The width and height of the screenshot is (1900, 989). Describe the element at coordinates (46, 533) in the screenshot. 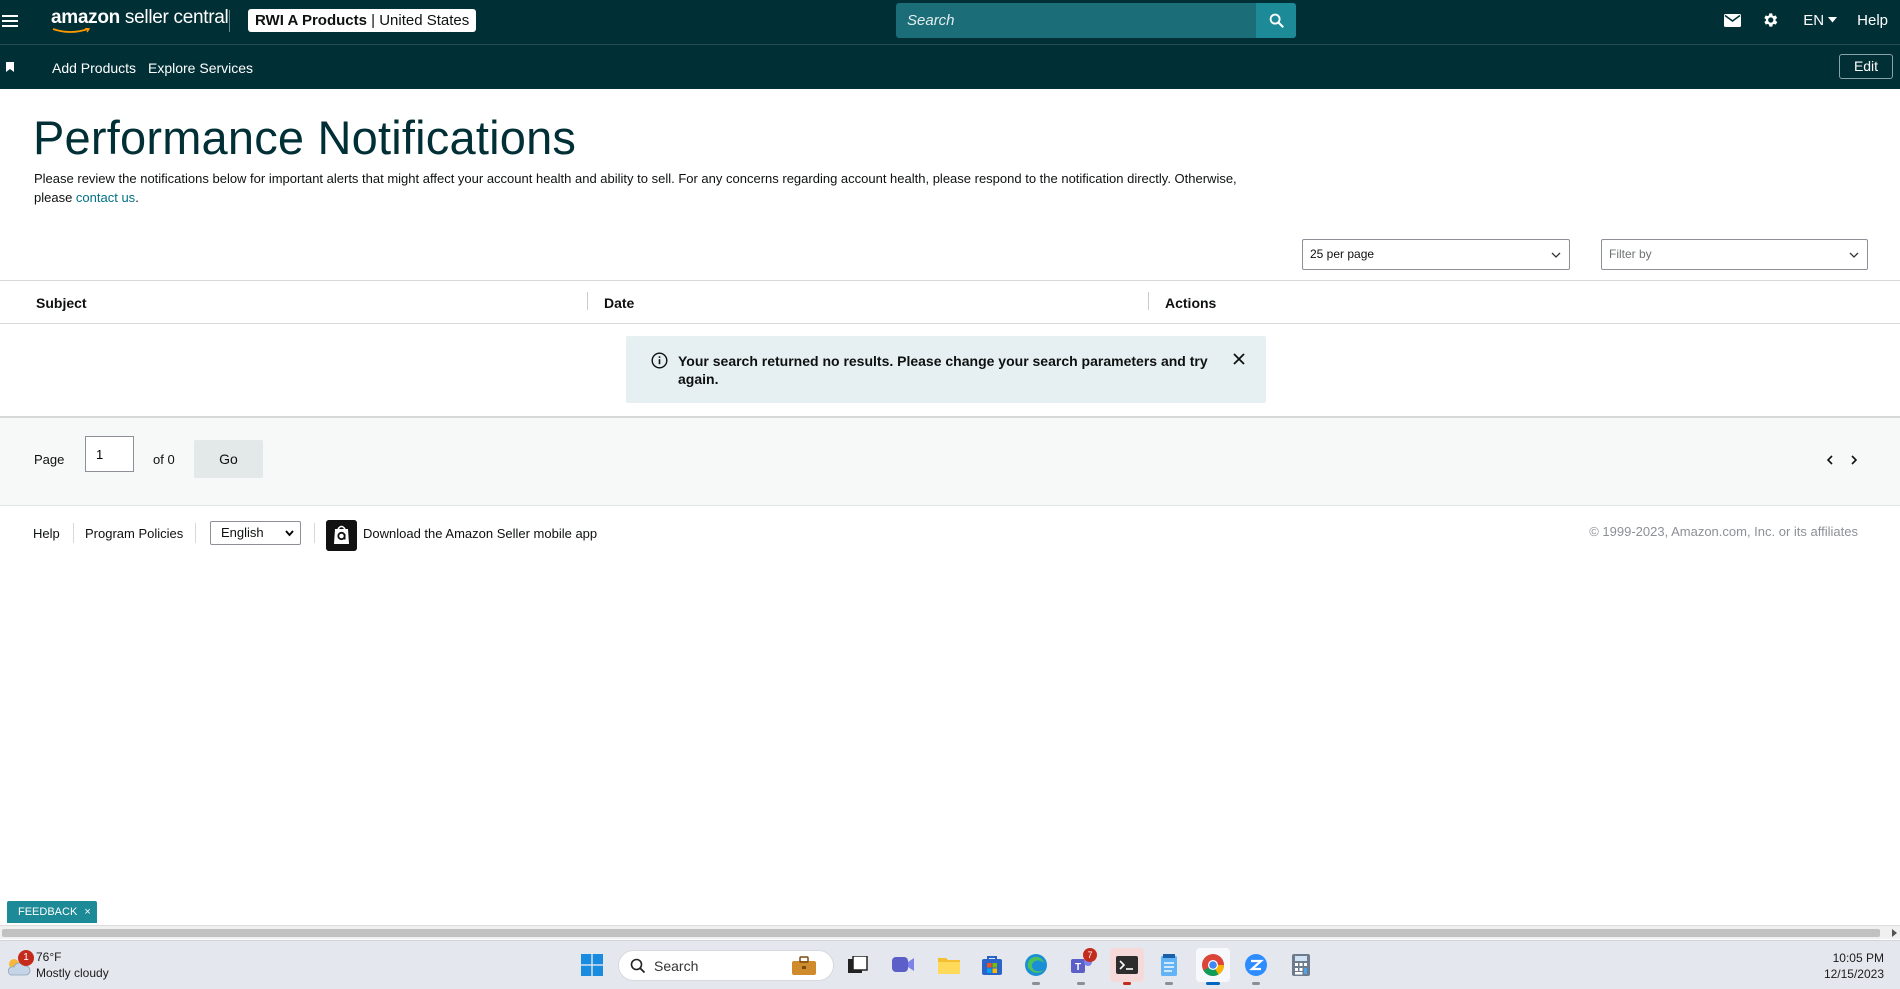

I see `footer-help-link: Help` at that location.